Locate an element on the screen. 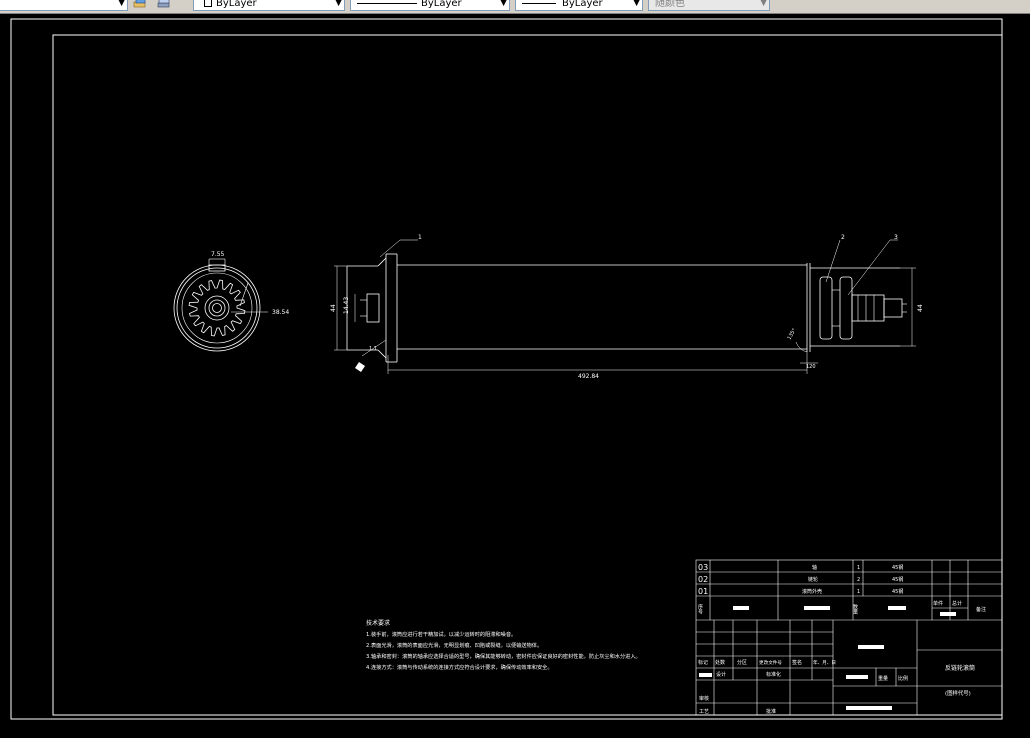  approve-label: 批准 is located at coordinates (771, 711).